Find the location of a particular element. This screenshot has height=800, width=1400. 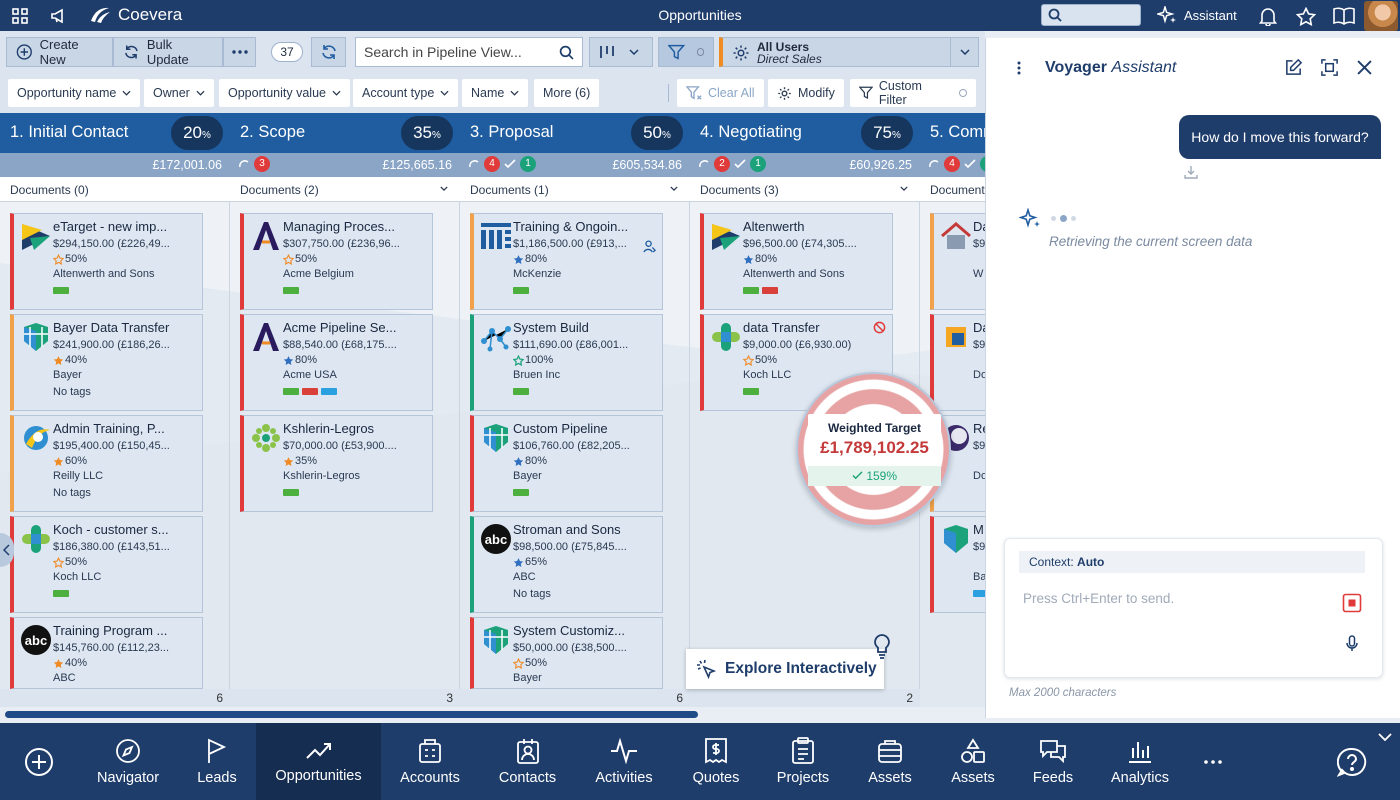

stage-documents: Documents (1) is located at coordinates (575, 189).